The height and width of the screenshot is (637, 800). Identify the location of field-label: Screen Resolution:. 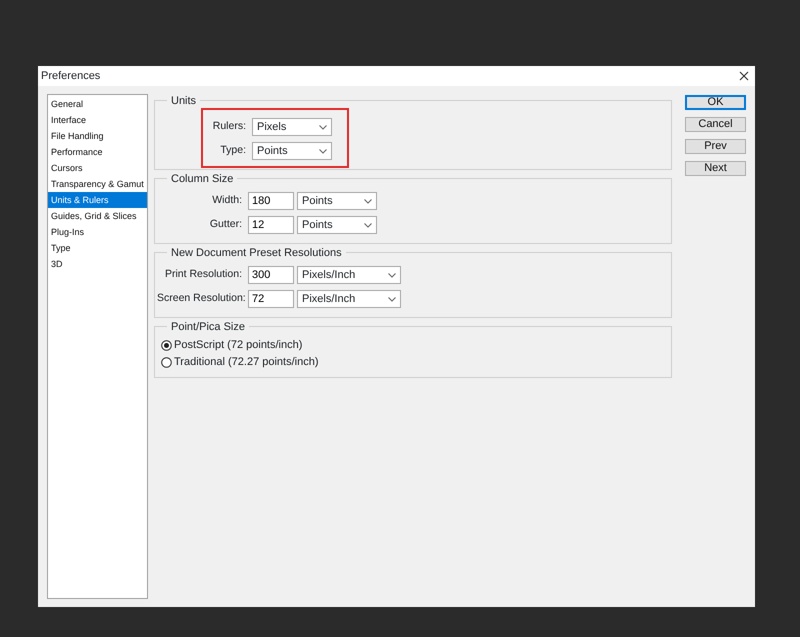
(201, 298).